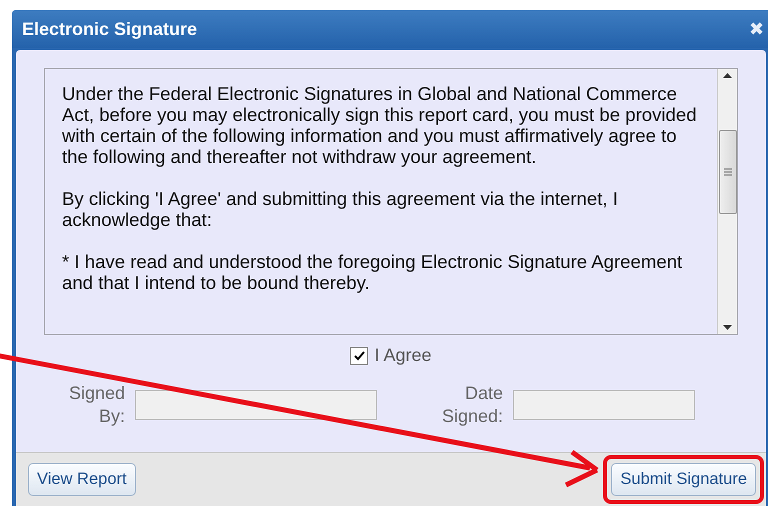 The image size is (768, 506). What do you see at coordinates (727, 327) in the screenshot?
I see `scroll-down-icon` at bounding box center [727, 327].